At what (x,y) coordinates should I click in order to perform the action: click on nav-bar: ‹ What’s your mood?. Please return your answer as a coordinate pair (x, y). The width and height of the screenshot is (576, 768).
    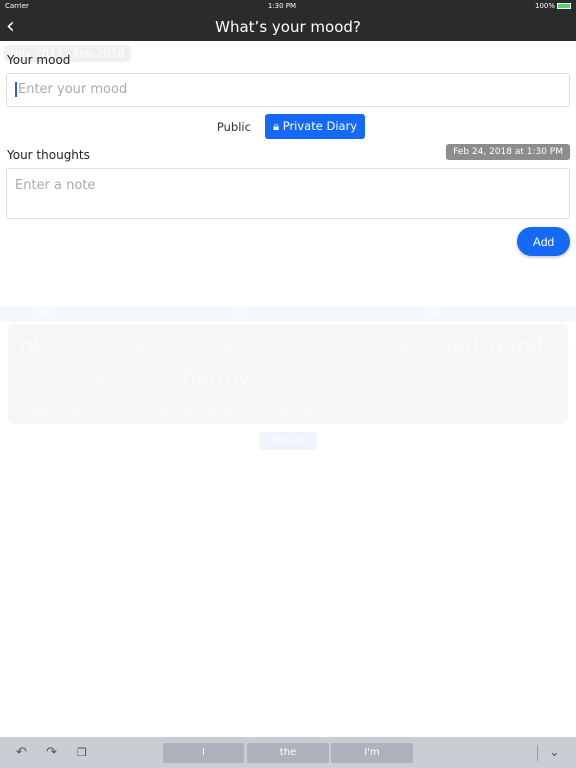
    Looking at the image, I should click on (288, 26).